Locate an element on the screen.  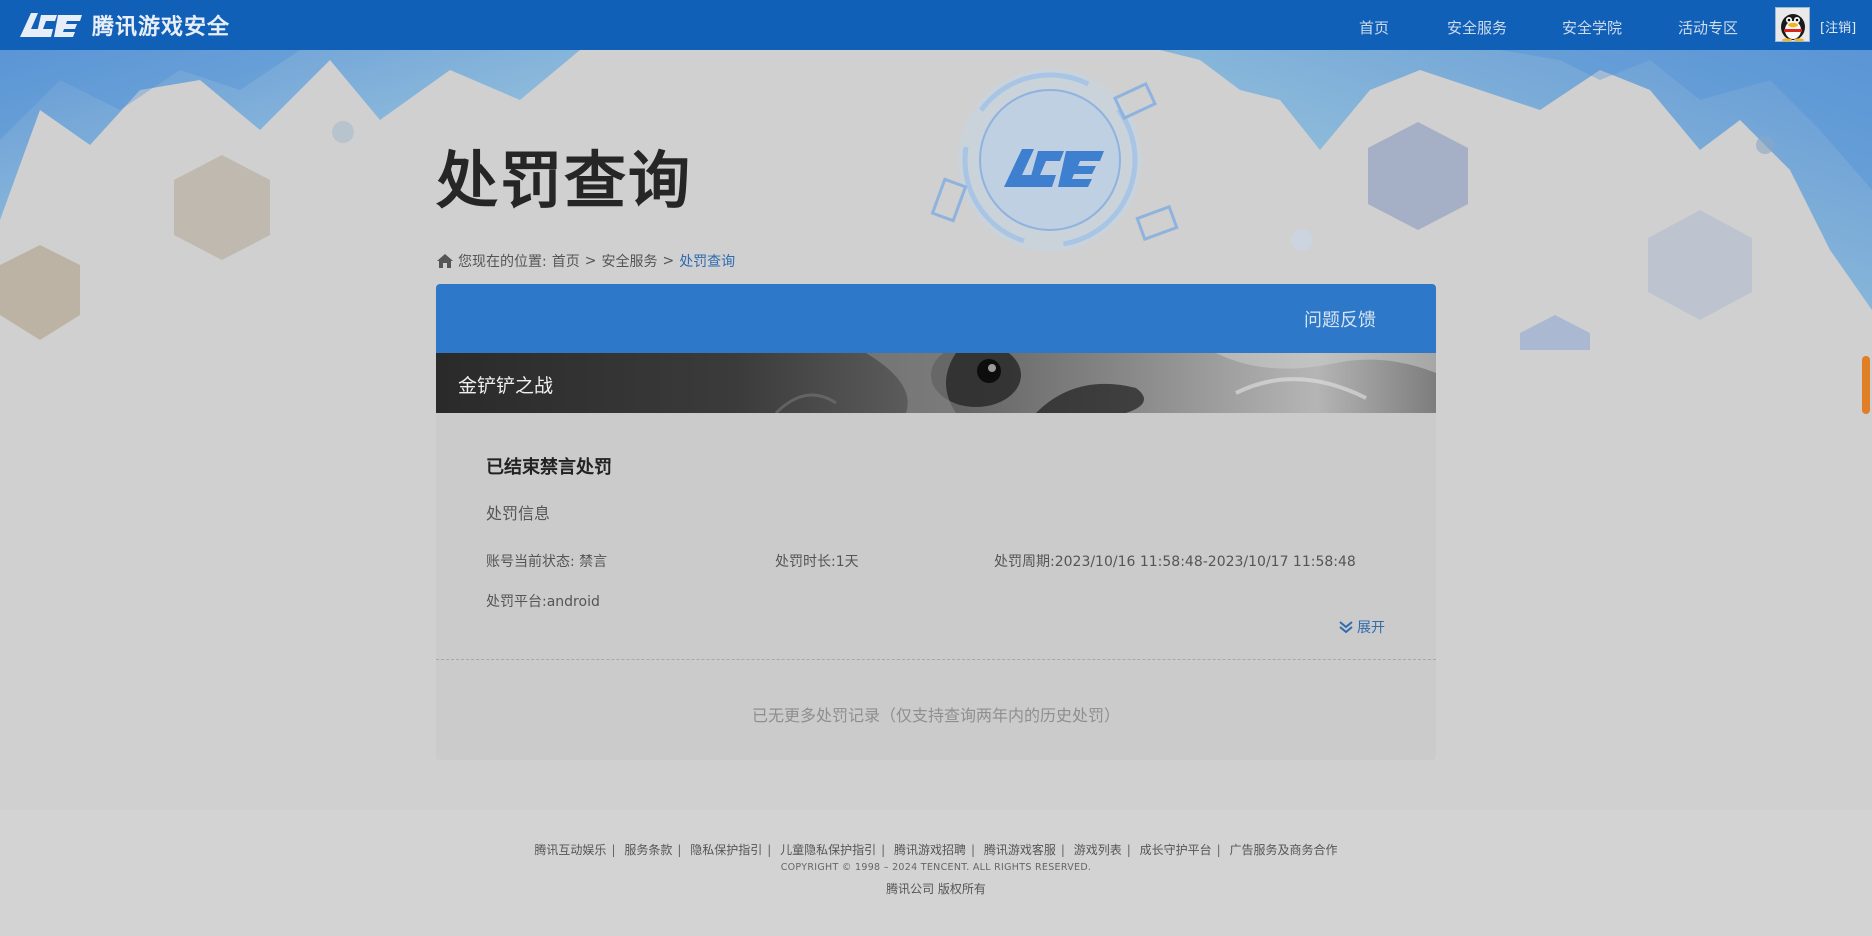
page-title: 处罚查询 is located at coordinates (564, 180).